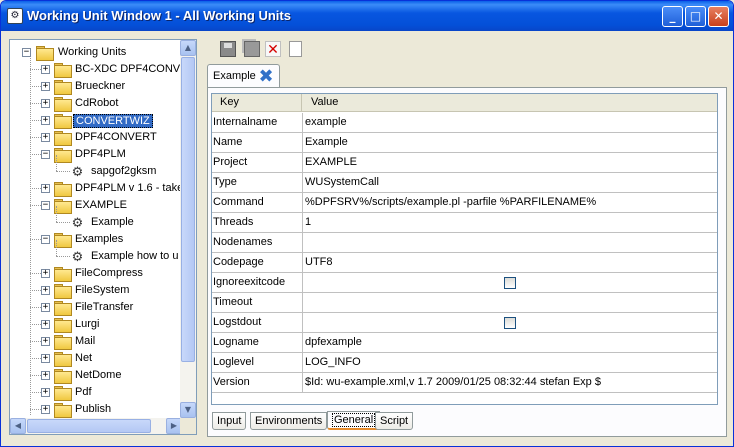 This screenshot has width=734, height=447. What do you see at coordinates (510, 262) in the screenshot?
I see `cell-value: UTF8` at bounding box center [510, 262].